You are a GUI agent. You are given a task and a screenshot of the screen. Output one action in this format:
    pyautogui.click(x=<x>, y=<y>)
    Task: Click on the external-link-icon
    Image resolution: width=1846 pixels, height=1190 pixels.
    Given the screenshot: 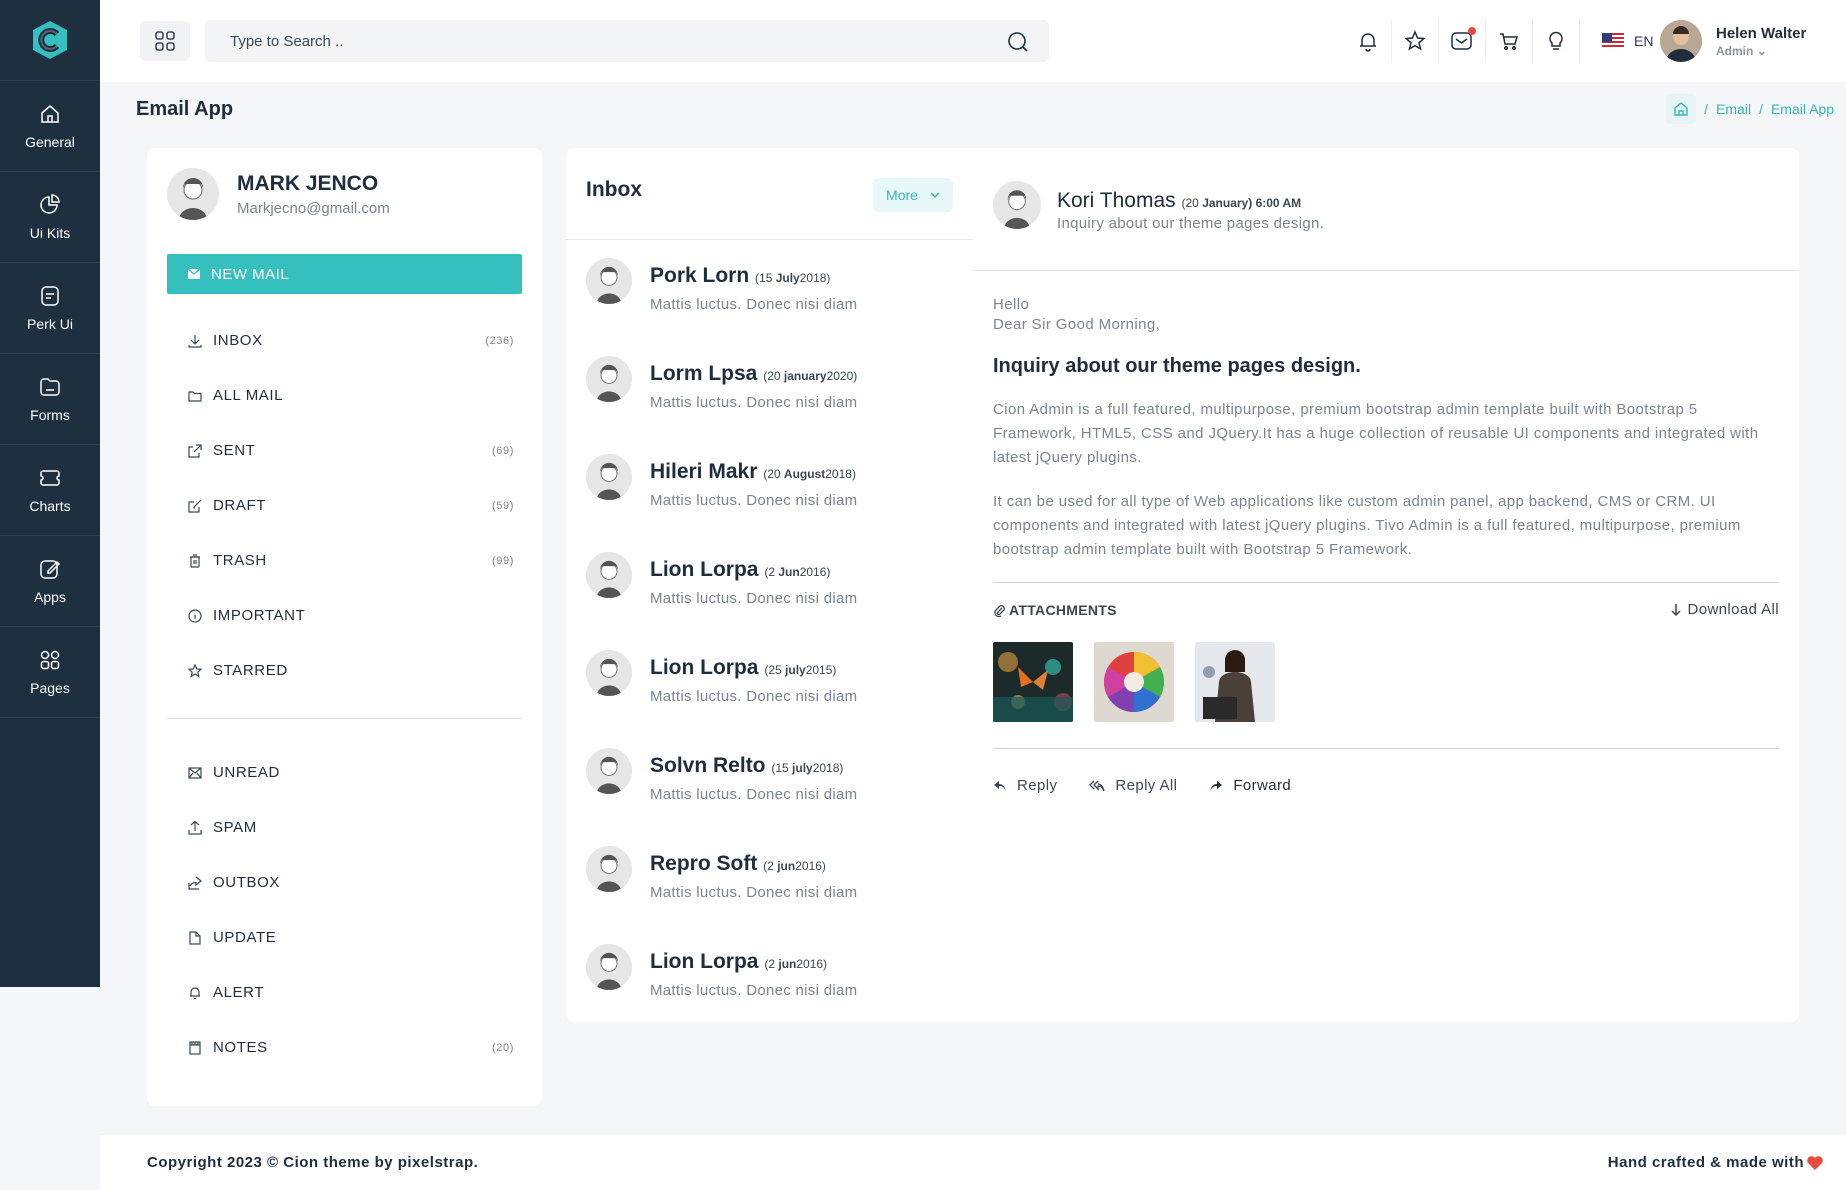 What is the action you would take?
    pyautogui.click(x=195, y=450)
    